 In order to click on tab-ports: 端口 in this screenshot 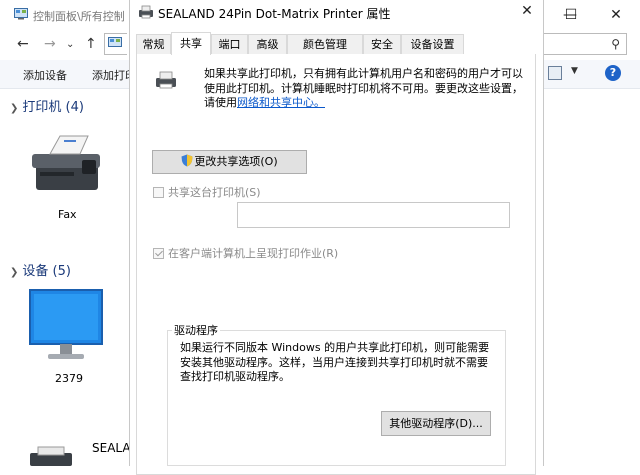, I will do `click(229, 44)`.